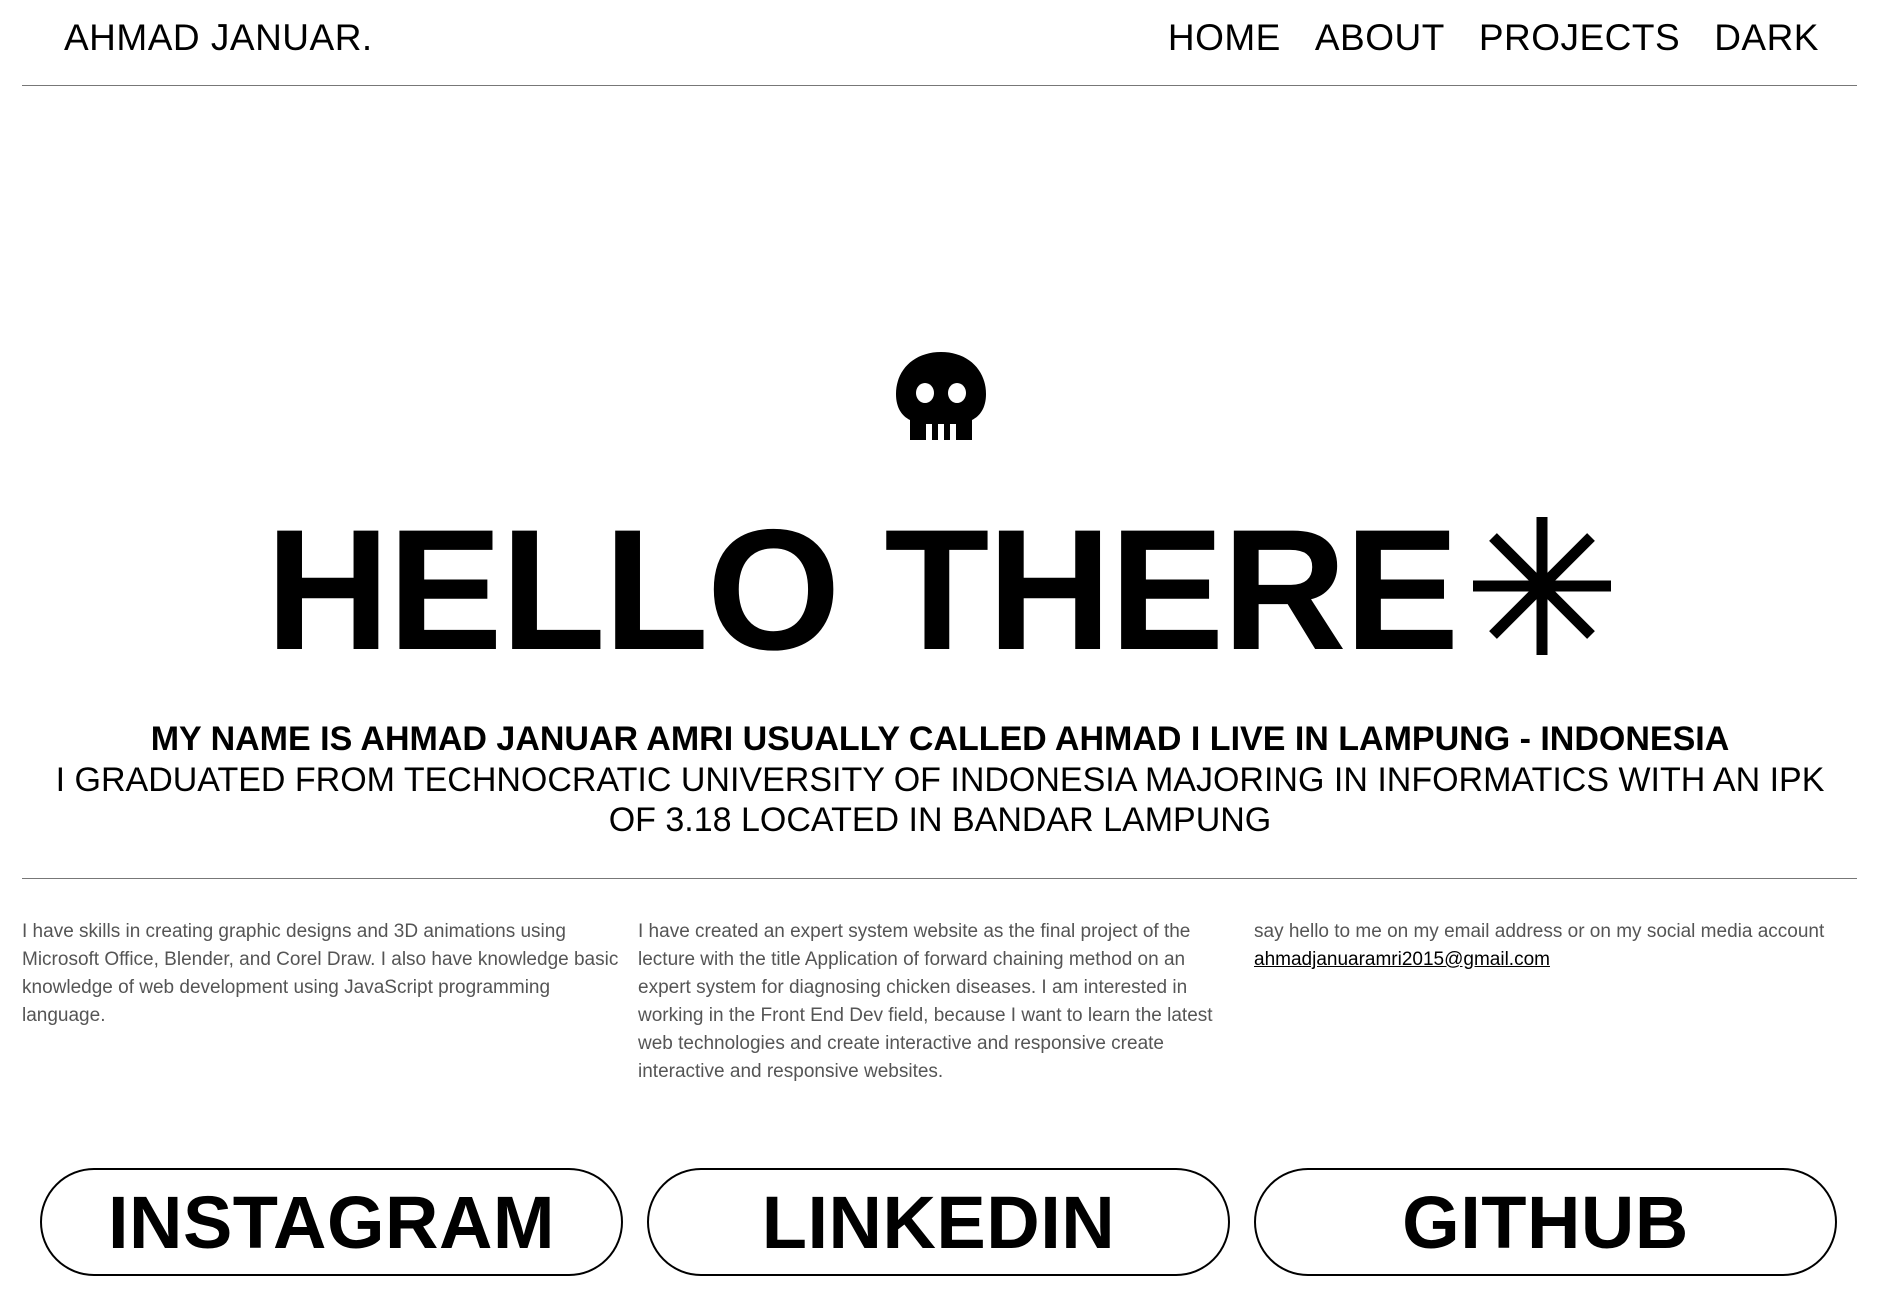 The height and width of the screenshot is (1310, 1879). I want to click on skull-icon, so click(941, 396).